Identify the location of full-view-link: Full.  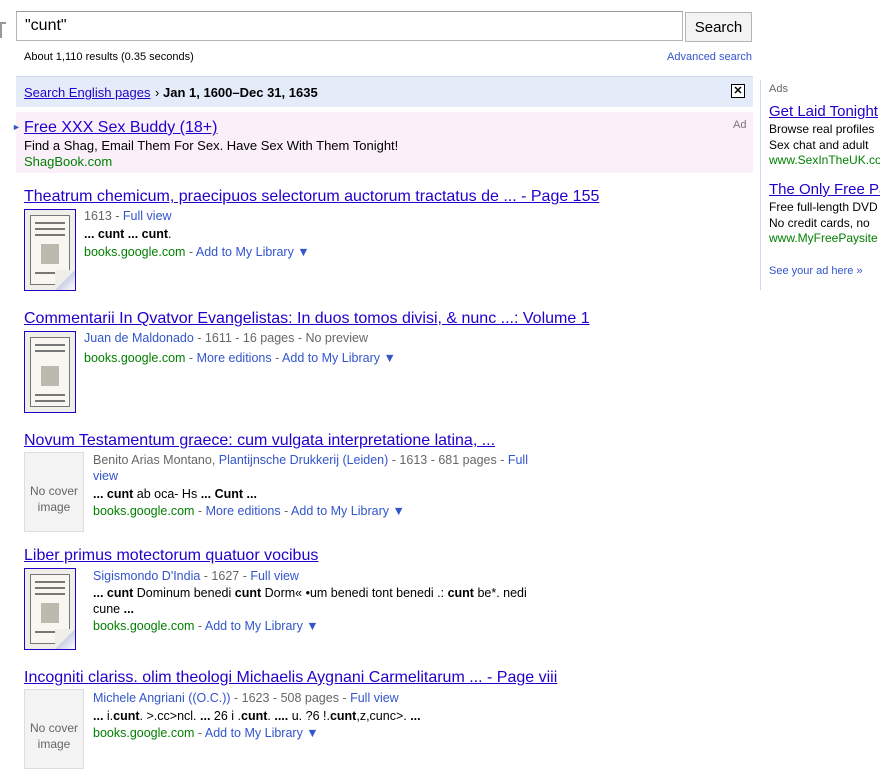
(518, 460).